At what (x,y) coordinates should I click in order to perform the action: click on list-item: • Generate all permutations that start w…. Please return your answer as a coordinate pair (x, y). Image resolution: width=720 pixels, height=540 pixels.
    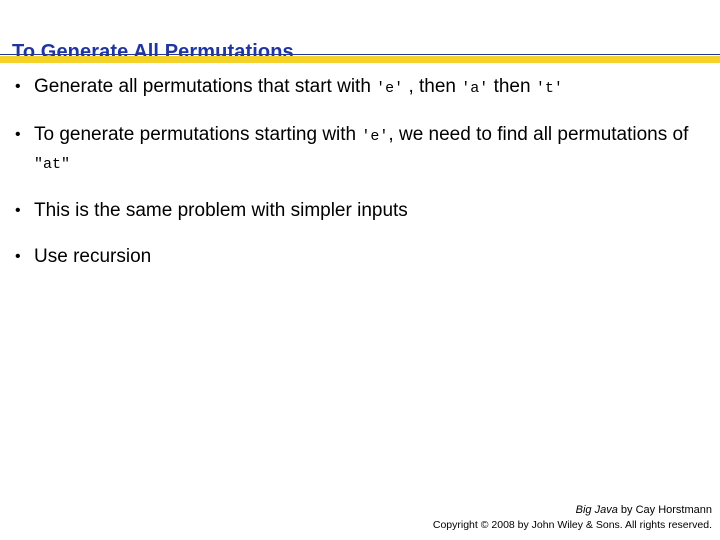
    Looking at the image, I should click on (361, 88).